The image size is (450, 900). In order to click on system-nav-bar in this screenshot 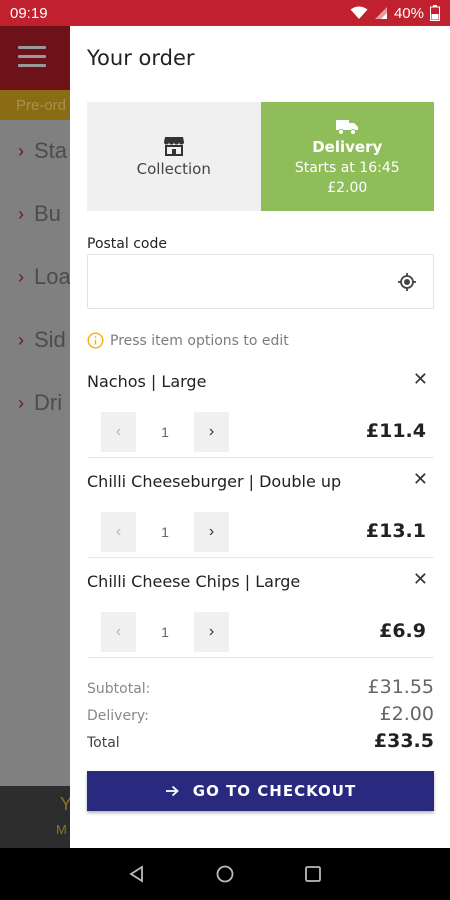, I will do `click(225, 874)`.